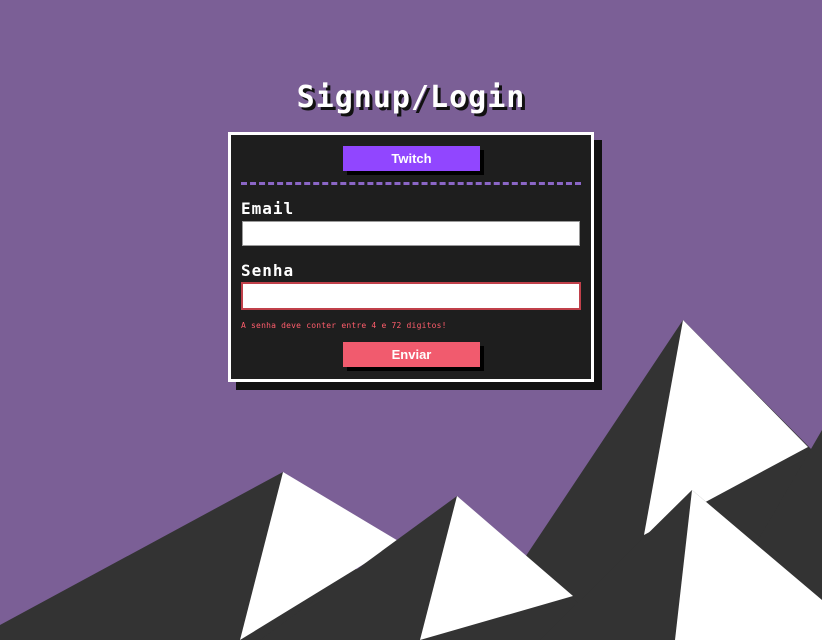 The width and height of the screenshot is (822, 640). I want to click on divider, so click(411, 183).